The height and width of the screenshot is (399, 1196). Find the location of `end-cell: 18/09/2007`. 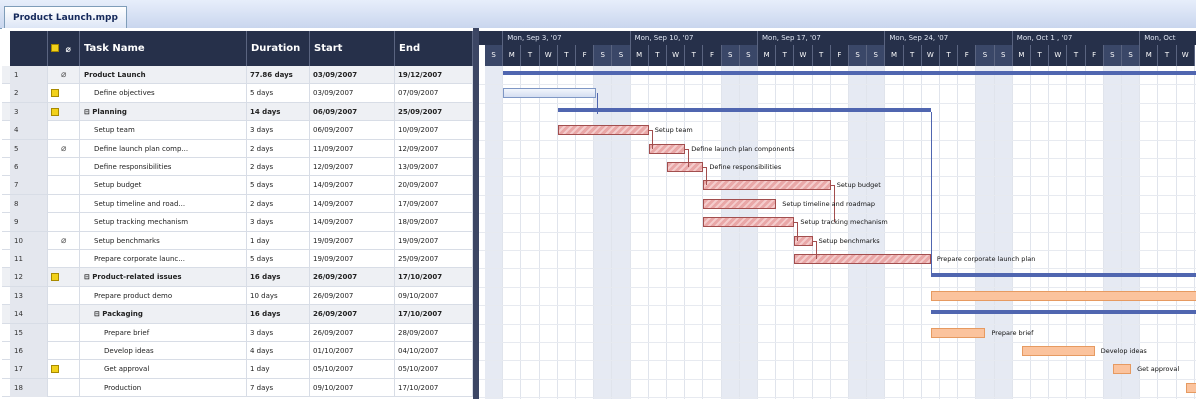

end-cell: 18/09/2007 is located at coordinates (434, 222).